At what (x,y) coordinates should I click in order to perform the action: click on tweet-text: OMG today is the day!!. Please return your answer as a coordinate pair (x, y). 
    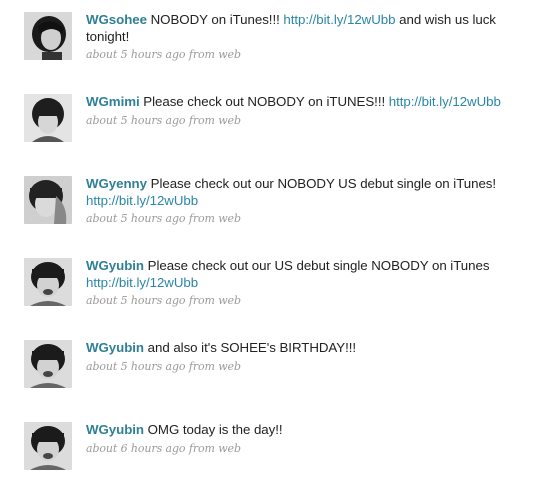
    Looking at the image, I should click on (213, 429).